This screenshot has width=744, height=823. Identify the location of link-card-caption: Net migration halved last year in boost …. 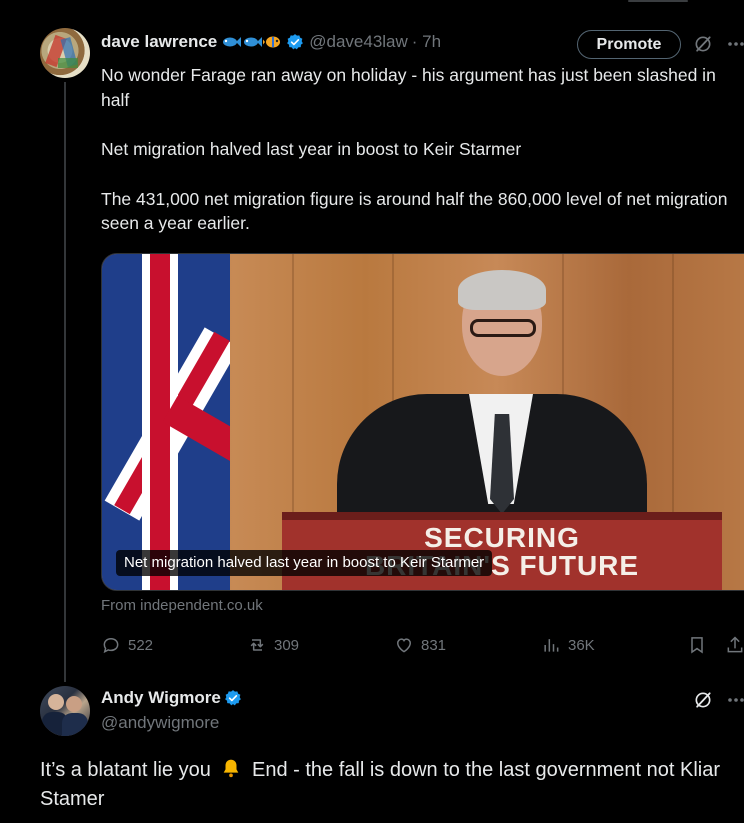
(304, 563).